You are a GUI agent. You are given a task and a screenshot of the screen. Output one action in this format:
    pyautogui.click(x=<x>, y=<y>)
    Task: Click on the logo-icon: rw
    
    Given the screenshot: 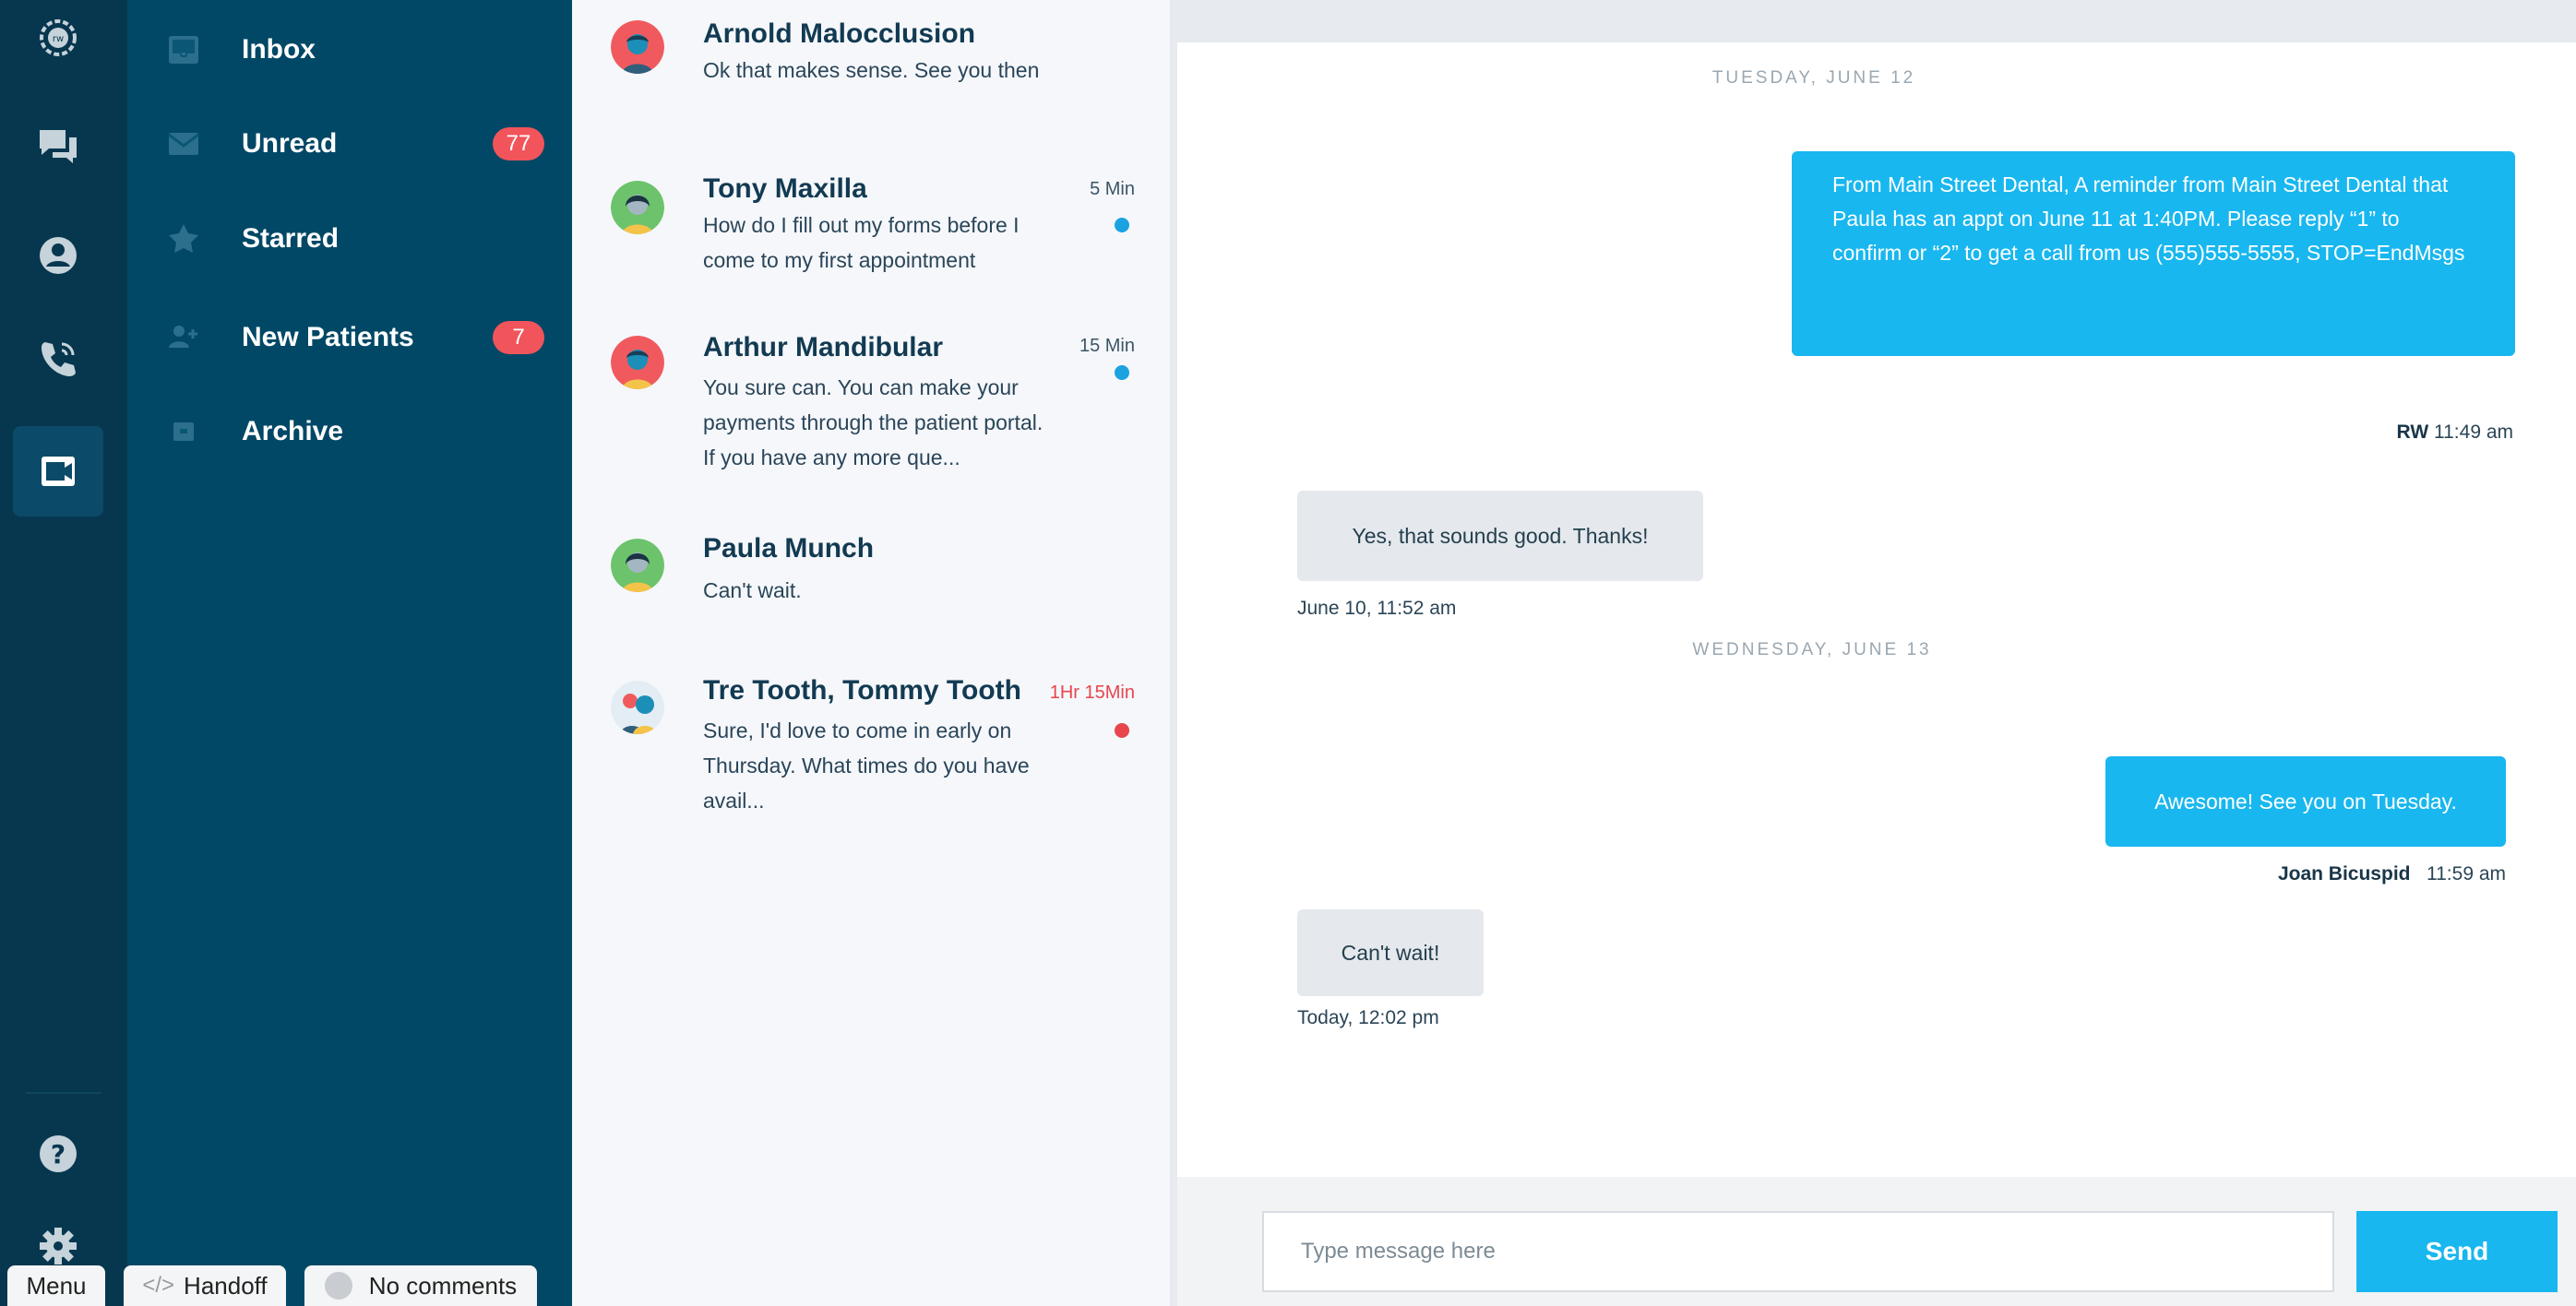 What is the action you would take?
    pyautogui.click(x=58, y=42)
    